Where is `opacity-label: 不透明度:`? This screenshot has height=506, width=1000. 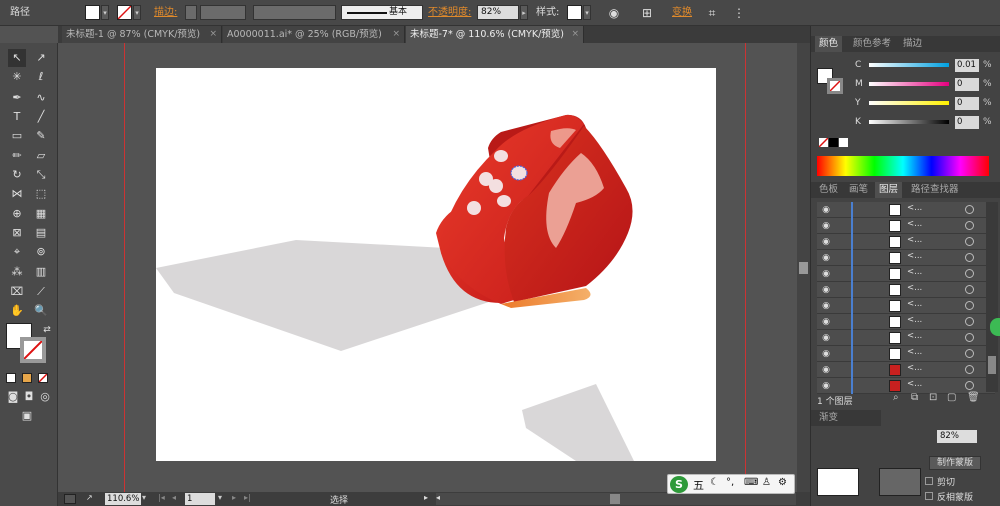
opacity-label: 不透明度: is located at coordinates (449, 13).